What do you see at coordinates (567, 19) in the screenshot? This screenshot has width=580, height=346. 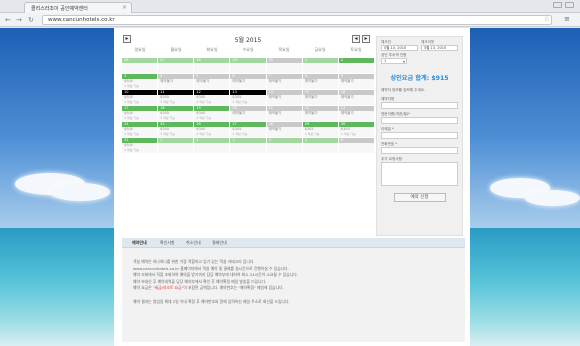 I see `menu-icon: ≡` at bounding box center [567, 19].